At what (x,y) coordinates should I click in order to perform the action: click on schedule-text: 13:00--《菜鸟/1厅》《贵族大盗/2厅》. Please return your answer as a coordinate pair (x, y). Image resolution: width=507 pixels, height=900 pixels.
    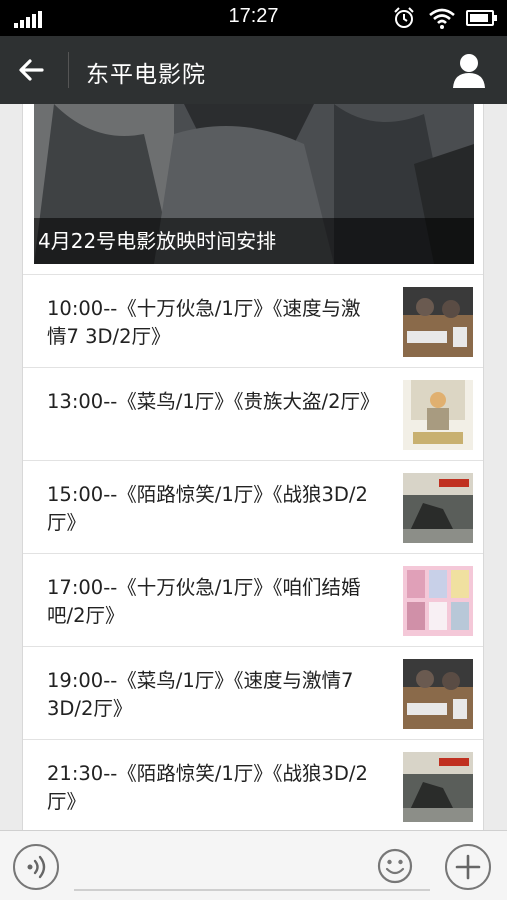
    Looking at the image, I should click on (213, 401).